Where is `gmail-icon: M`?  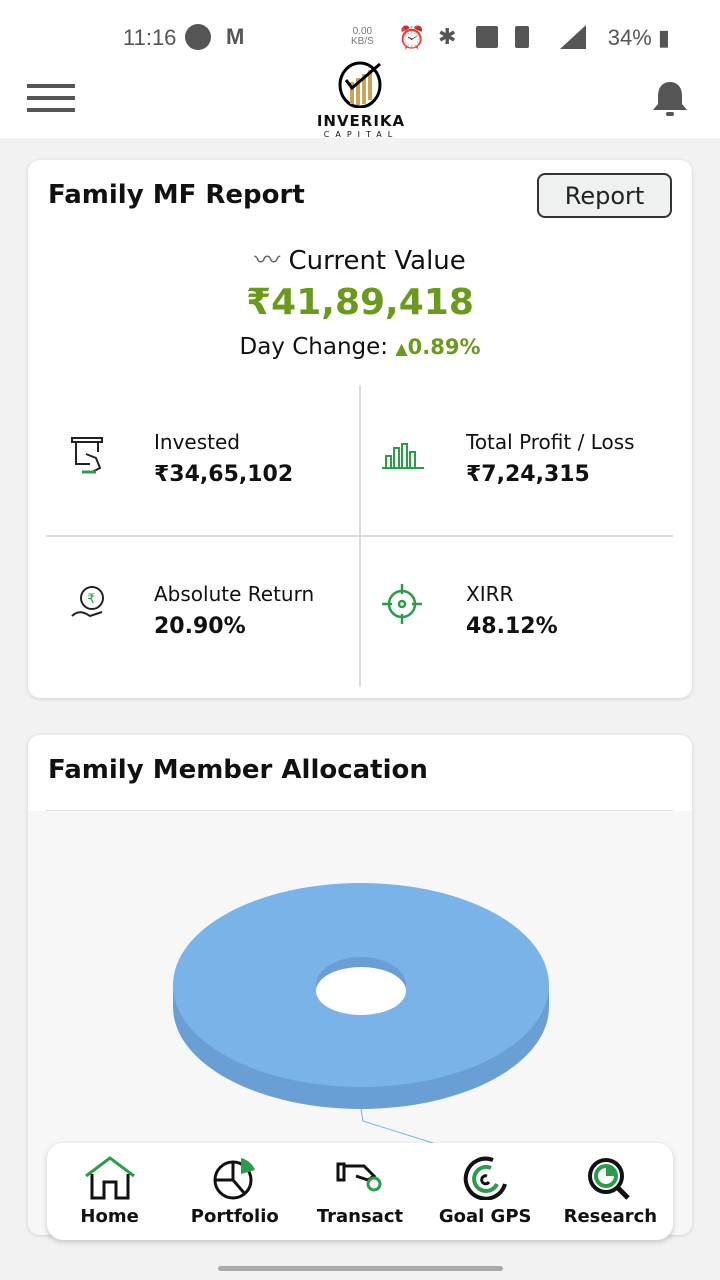
gmail-icon: M is located at coordinates (235, 36).